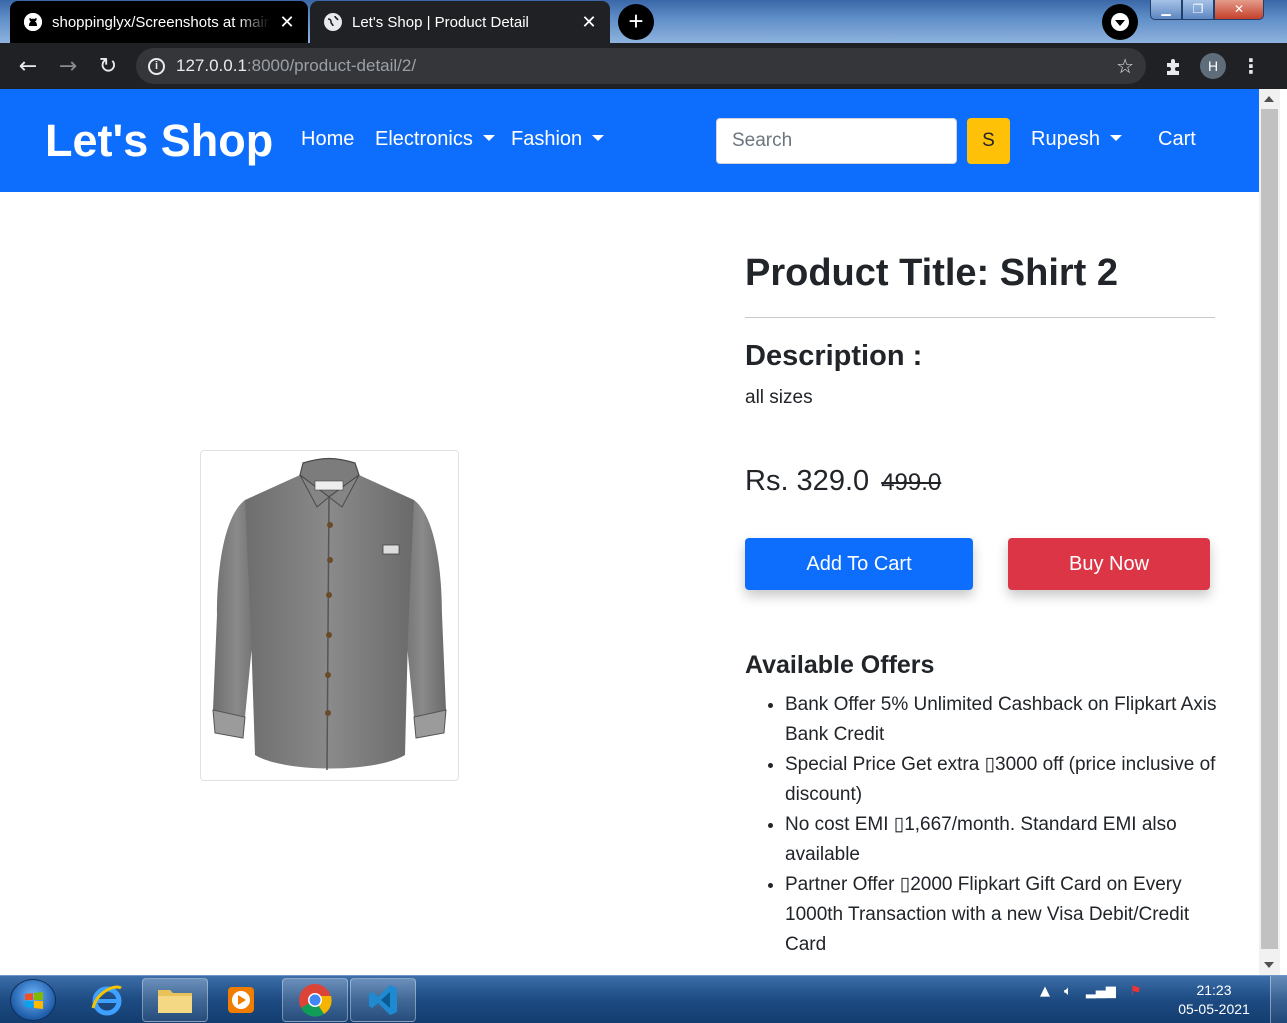  I want to click on product-image, so click(329, 615).